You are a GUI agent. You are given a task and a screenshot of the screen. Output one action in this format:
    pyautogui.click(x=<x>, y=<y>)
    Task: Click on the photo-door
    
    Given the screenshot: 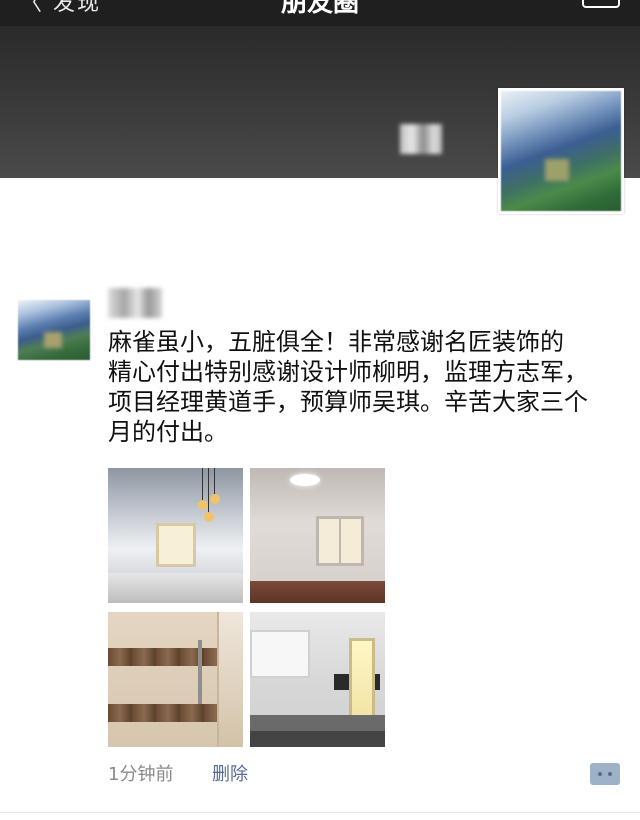 What is the action you would take?
    pyautogui.click(x=230, y=679)
    